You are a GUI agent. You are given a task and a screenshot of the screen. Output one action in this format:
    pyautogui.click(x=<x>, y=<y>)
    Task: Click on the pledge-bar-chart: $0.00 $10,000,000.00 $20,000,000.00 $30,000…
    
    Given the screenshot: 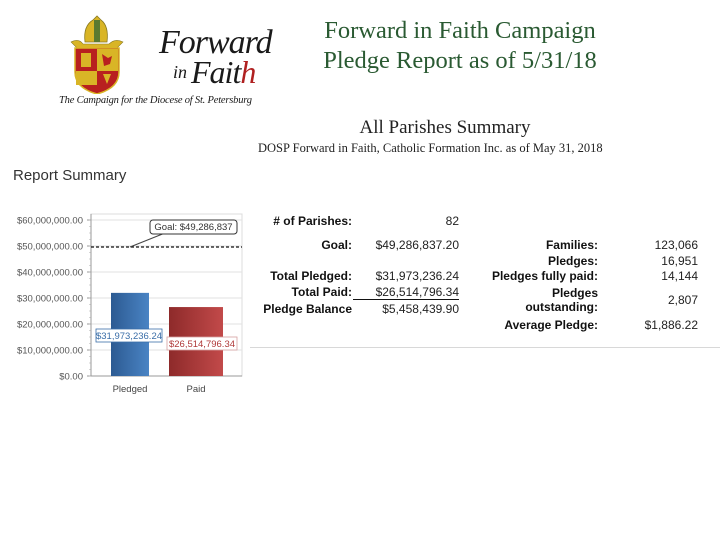 What is the action you would take?
    pyautogui.click(x=126, y=300)
    